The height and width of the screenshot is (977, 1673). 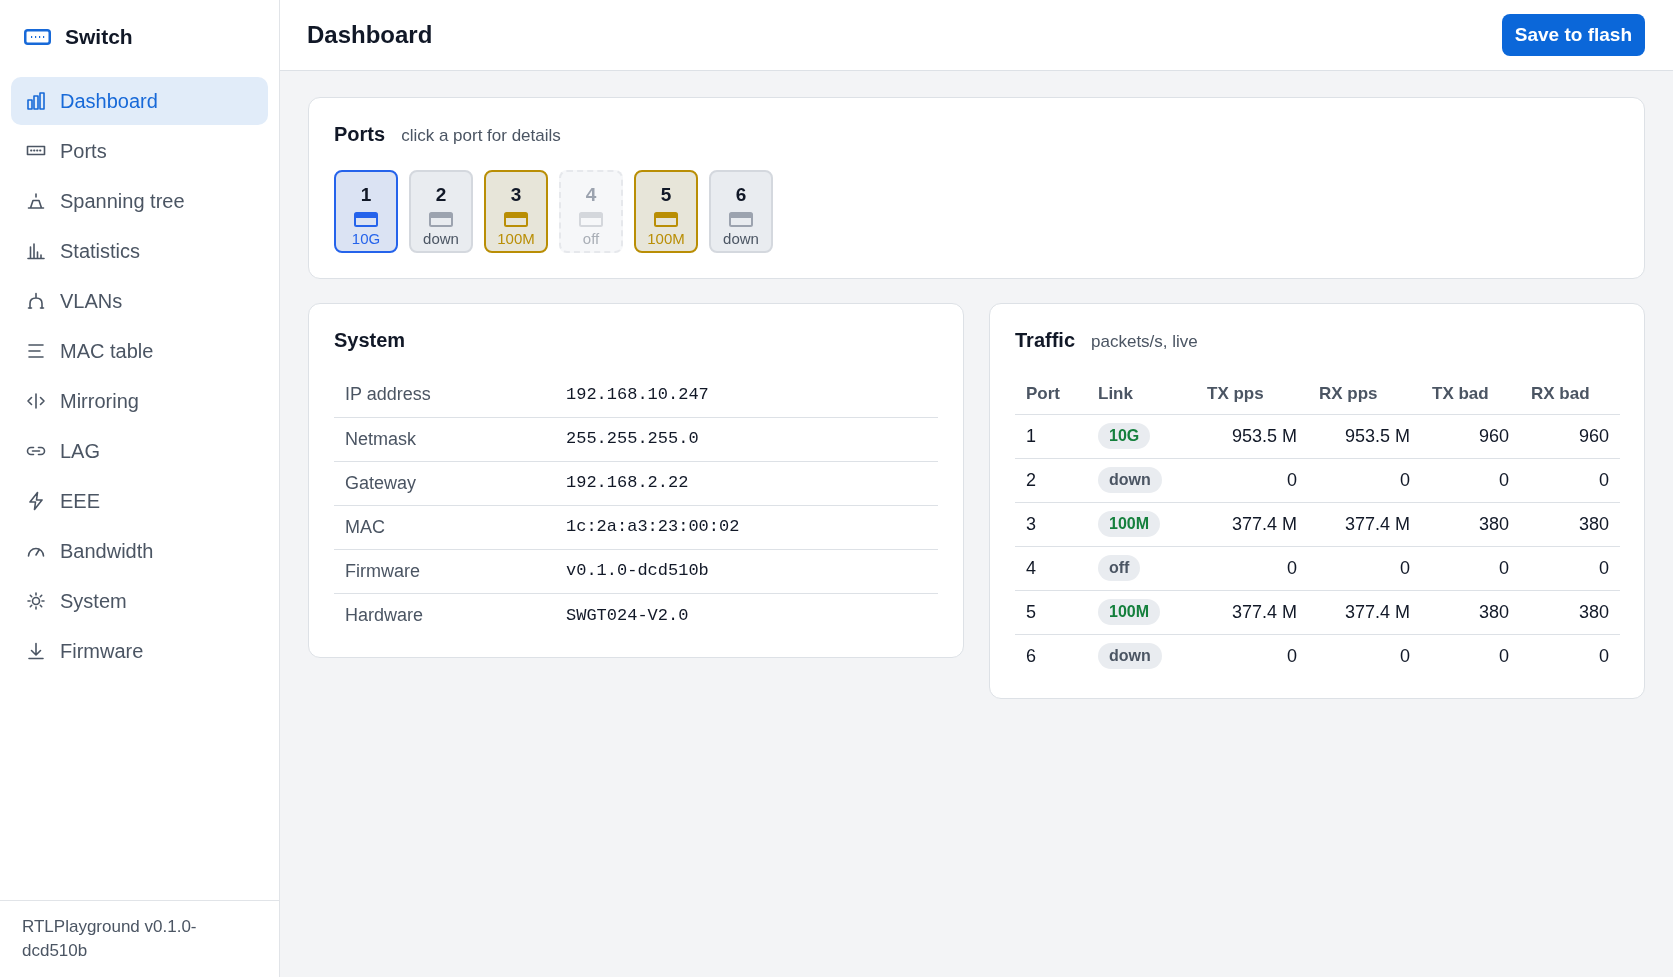 What do you see at coordinates (1051, 524) in the screenshot?
I see `table-cell: 3` at bounding box center [1051, 524].